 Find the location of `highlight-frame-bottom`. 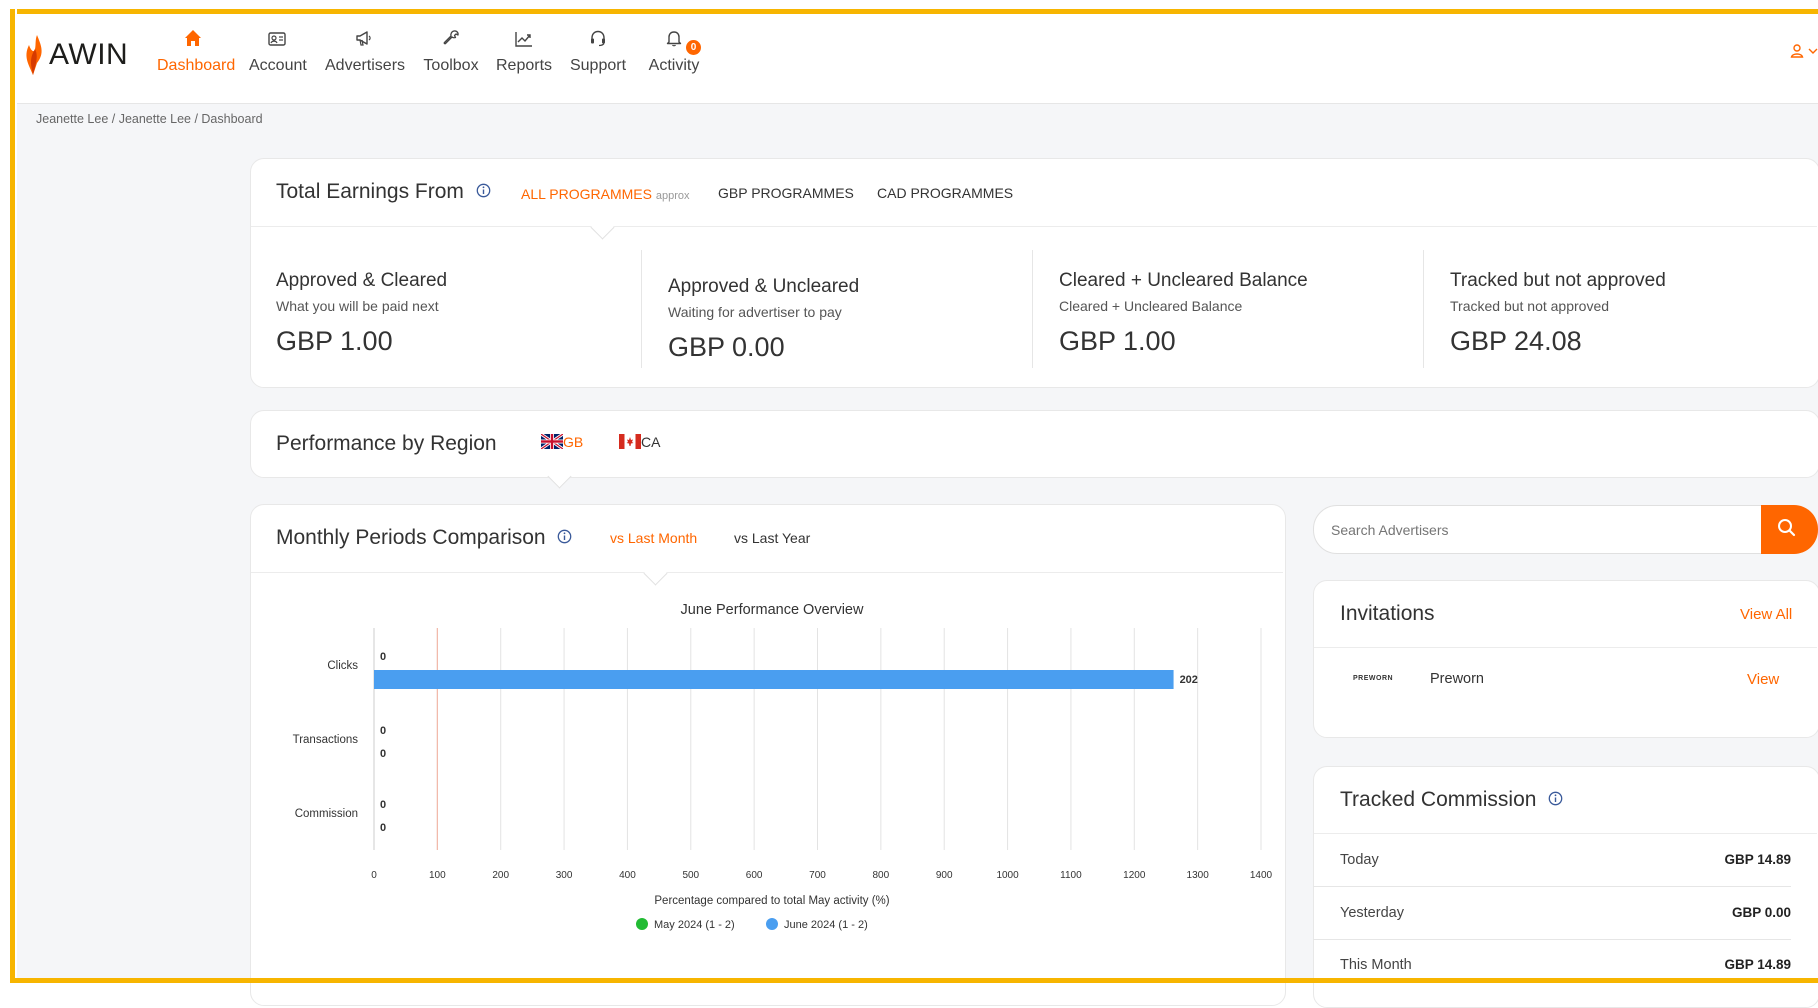

highlight-frame-bottom is located at coordinates (914, 980).